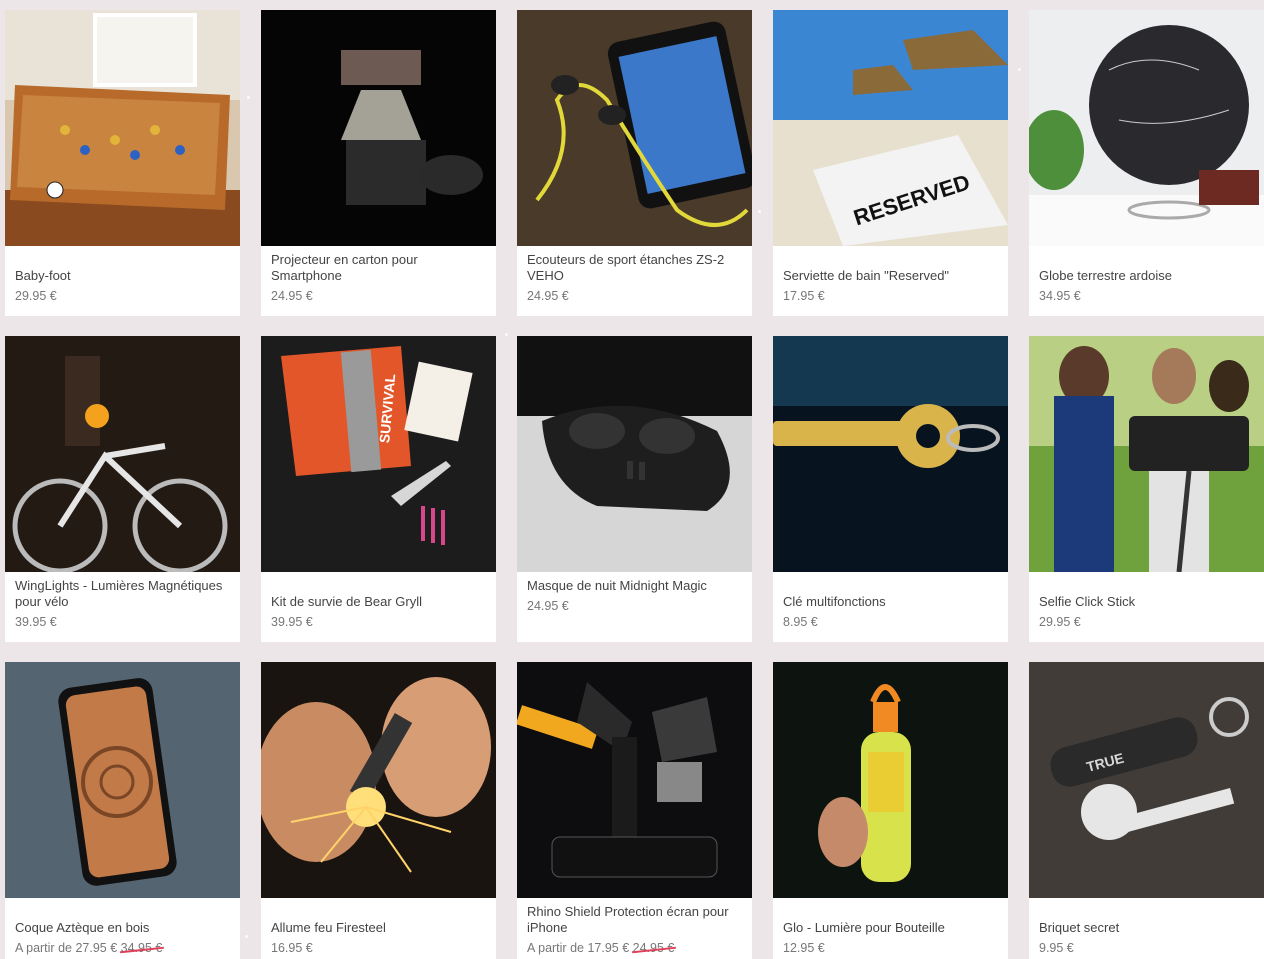  Describe the element at coordinates (891, 602) in the screenshot. I see `product-name: Clé multifonctions` at that location.